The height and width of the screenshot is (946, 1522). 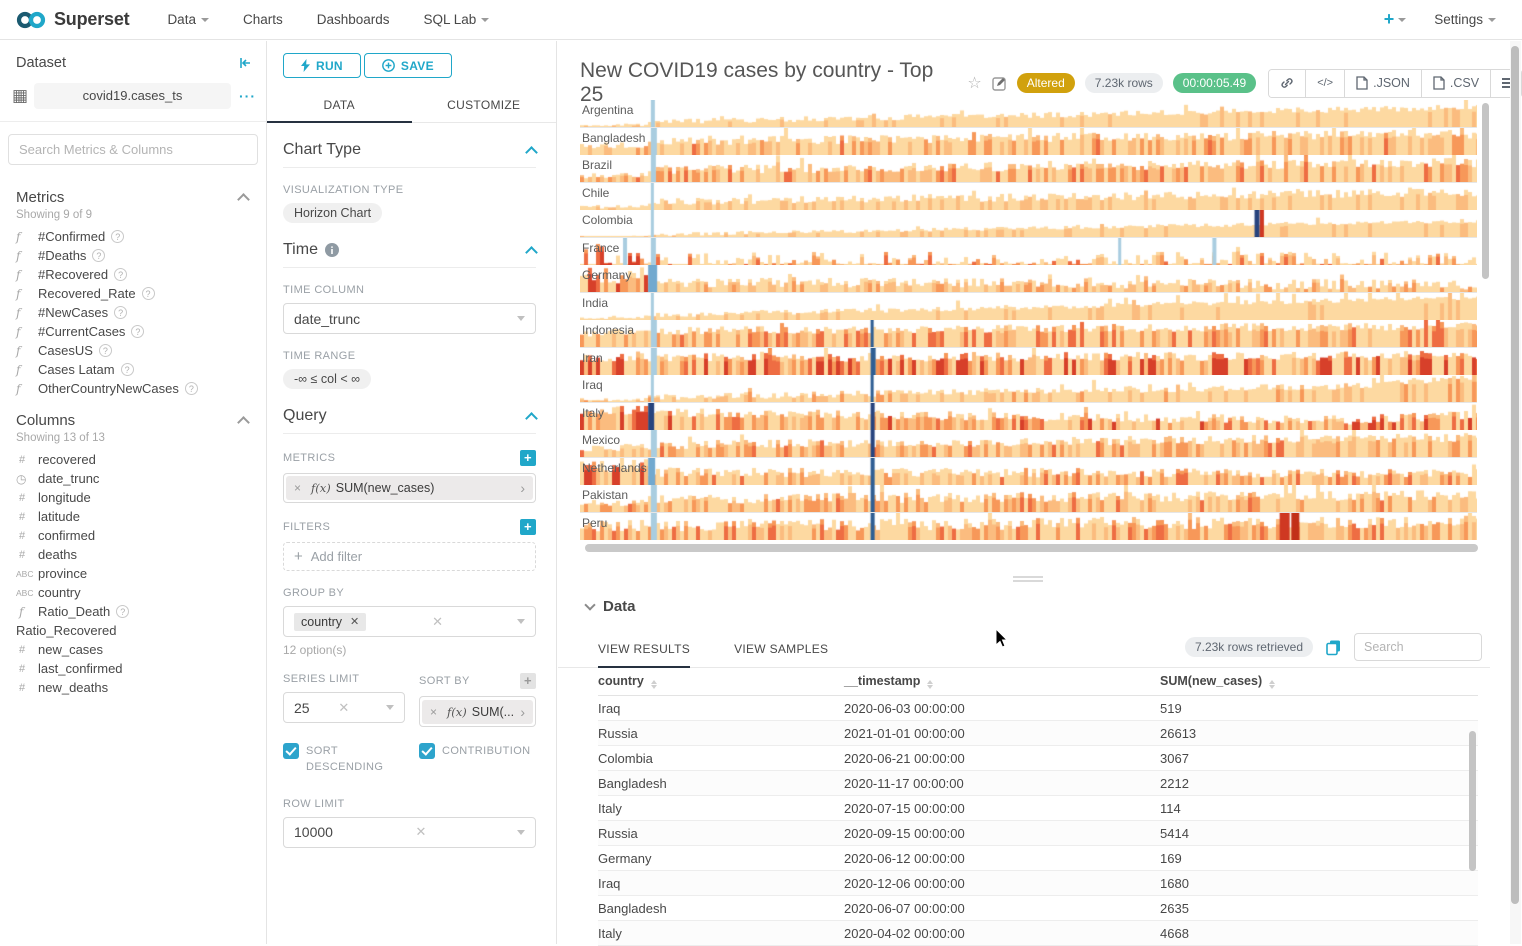 I want to click on nav-item-sql-lab: SQL Lab, so click(x=457, y=19).